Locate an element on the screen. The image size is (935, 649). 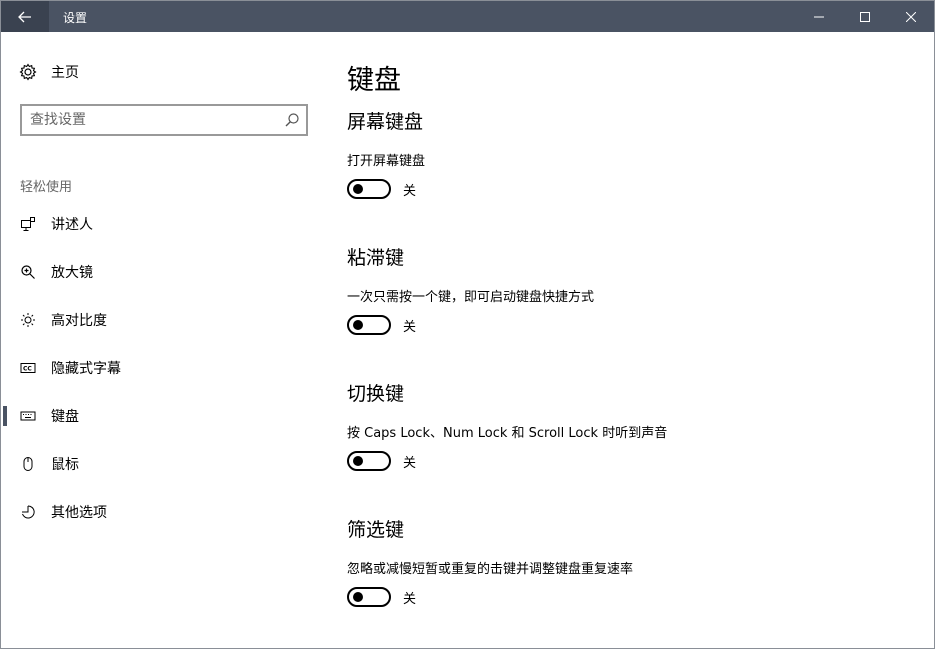
search-box is located at coordinates (164, 120).